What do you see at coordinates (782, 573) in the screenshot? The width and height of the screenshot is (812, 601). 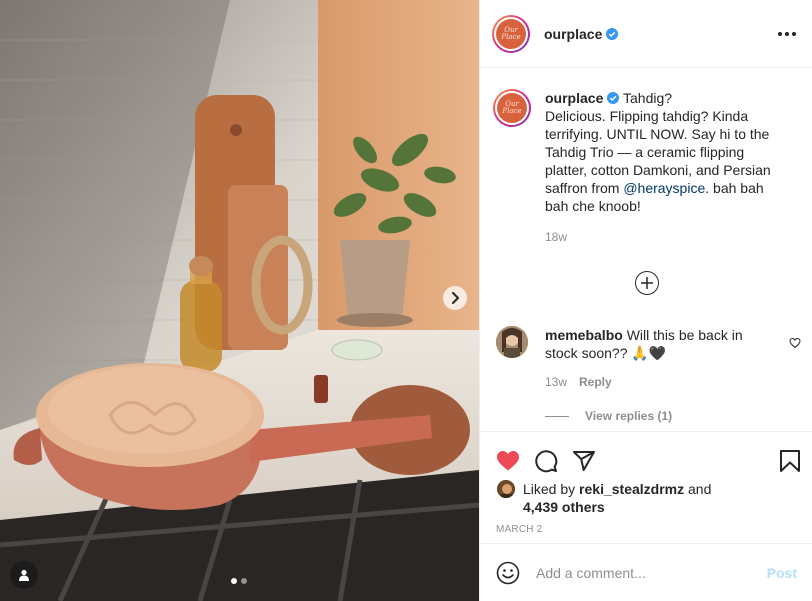 I see `post-comment-button: Post` at bounding box center [782, 573].